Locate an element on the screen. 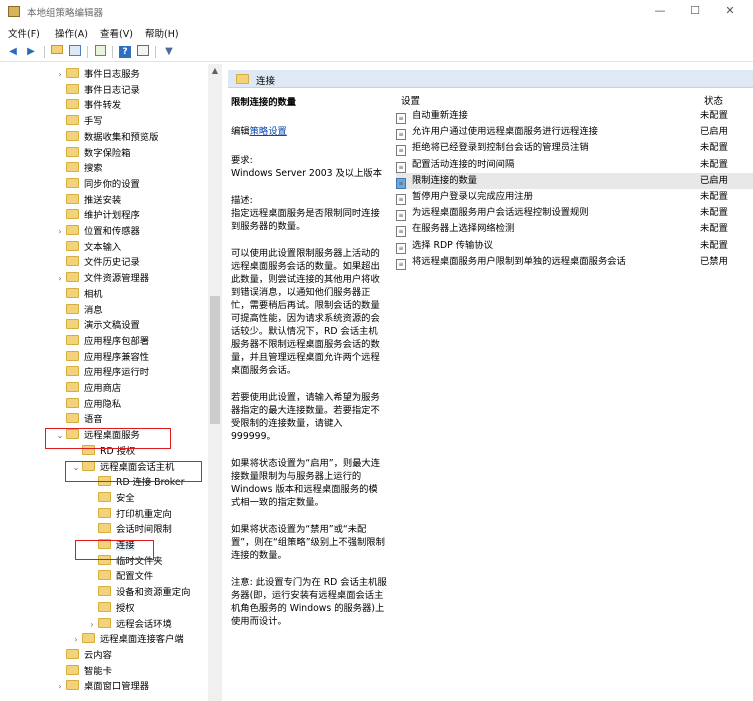 The width and height of the screenshot is (753, 701). setting-row: ≡ 选择 RDP 传输协议 未配置 is located at coordinates (574, 246).